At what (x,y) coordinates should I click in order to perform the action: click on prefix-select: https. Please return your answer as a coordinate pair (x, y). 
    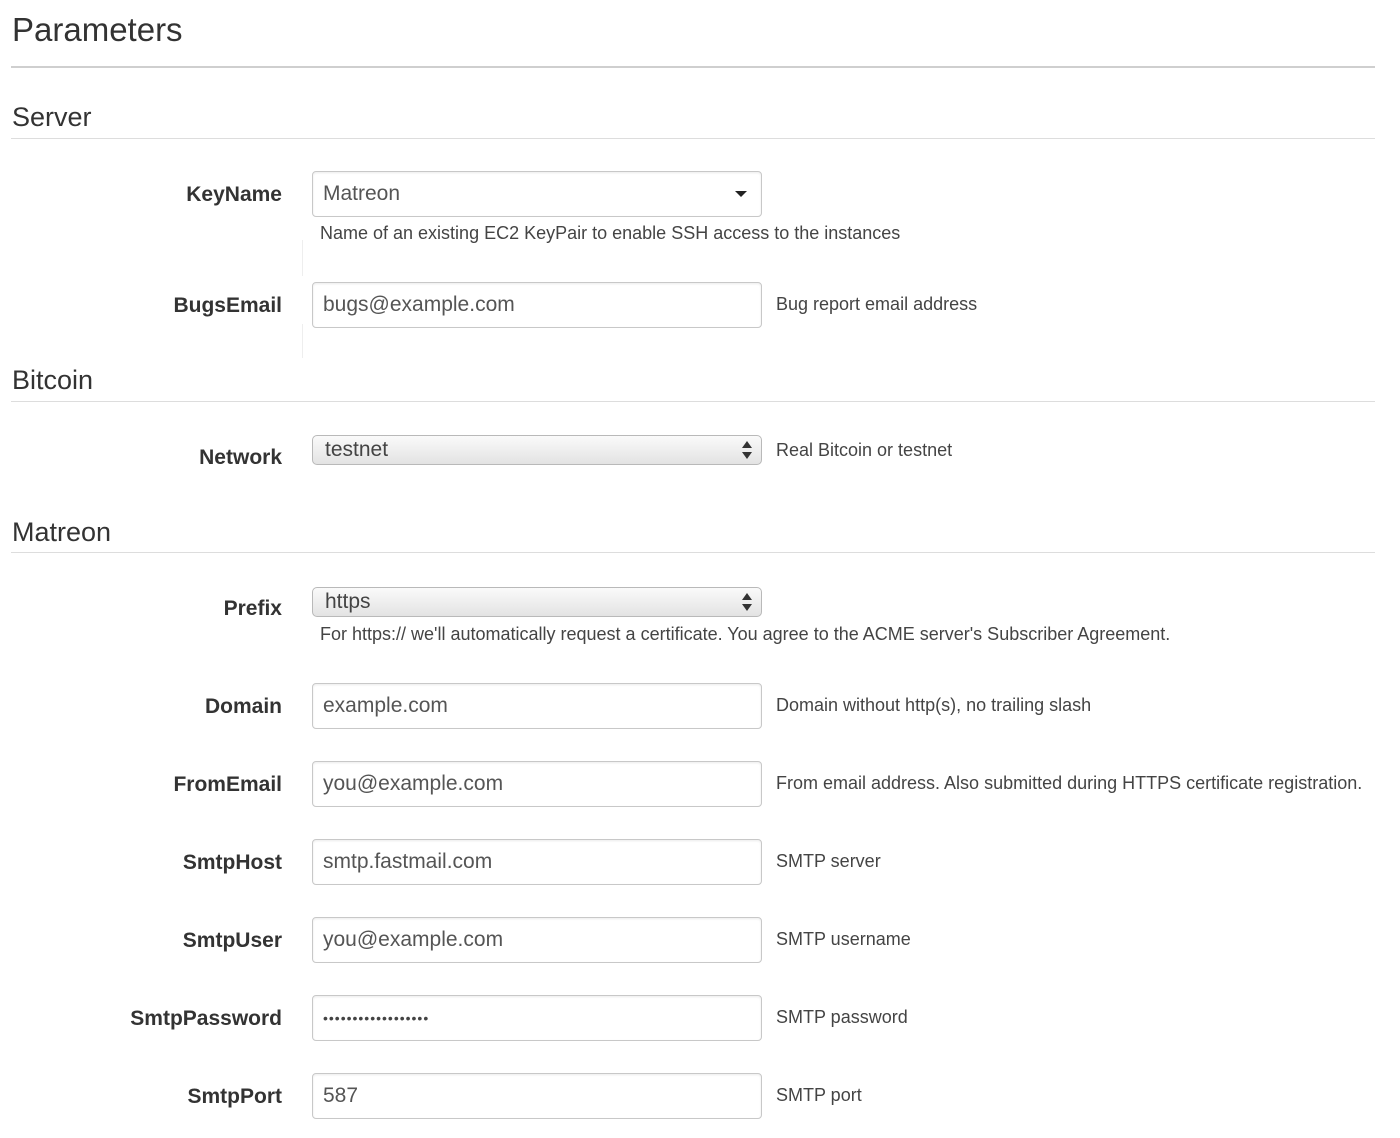
    Looking at the image, I should click on (537, 602).